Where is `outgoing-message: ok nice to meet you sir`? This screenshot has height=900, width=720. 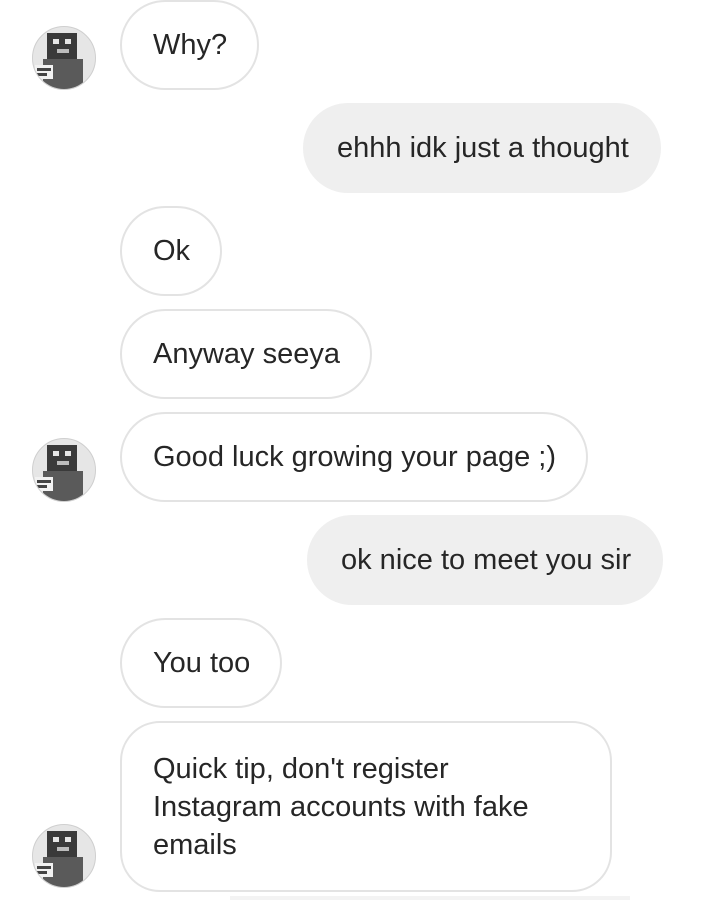 outgoing-message: ok nice to meet you sir is located at coordinates (485, 560).